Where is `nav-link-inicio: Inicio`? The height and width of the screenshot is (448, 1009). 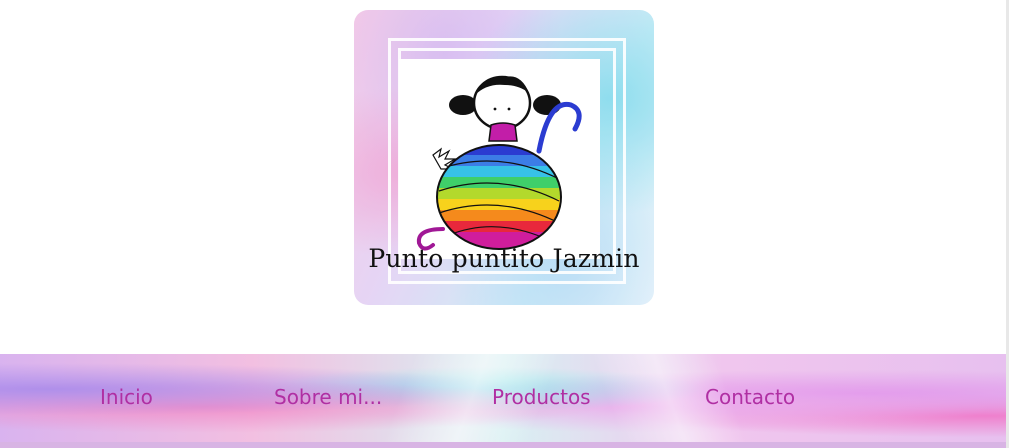 nav-link-inicio: Inicio is located at coordinates (126, 397).